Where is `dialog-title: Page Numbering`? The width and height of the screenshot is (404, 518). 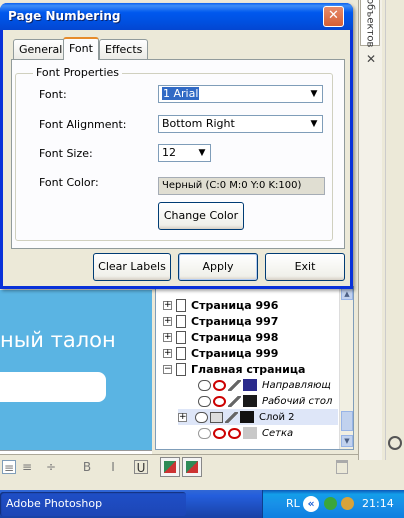
dialog-title: Page Numbering is located at coordinates (64, 16).